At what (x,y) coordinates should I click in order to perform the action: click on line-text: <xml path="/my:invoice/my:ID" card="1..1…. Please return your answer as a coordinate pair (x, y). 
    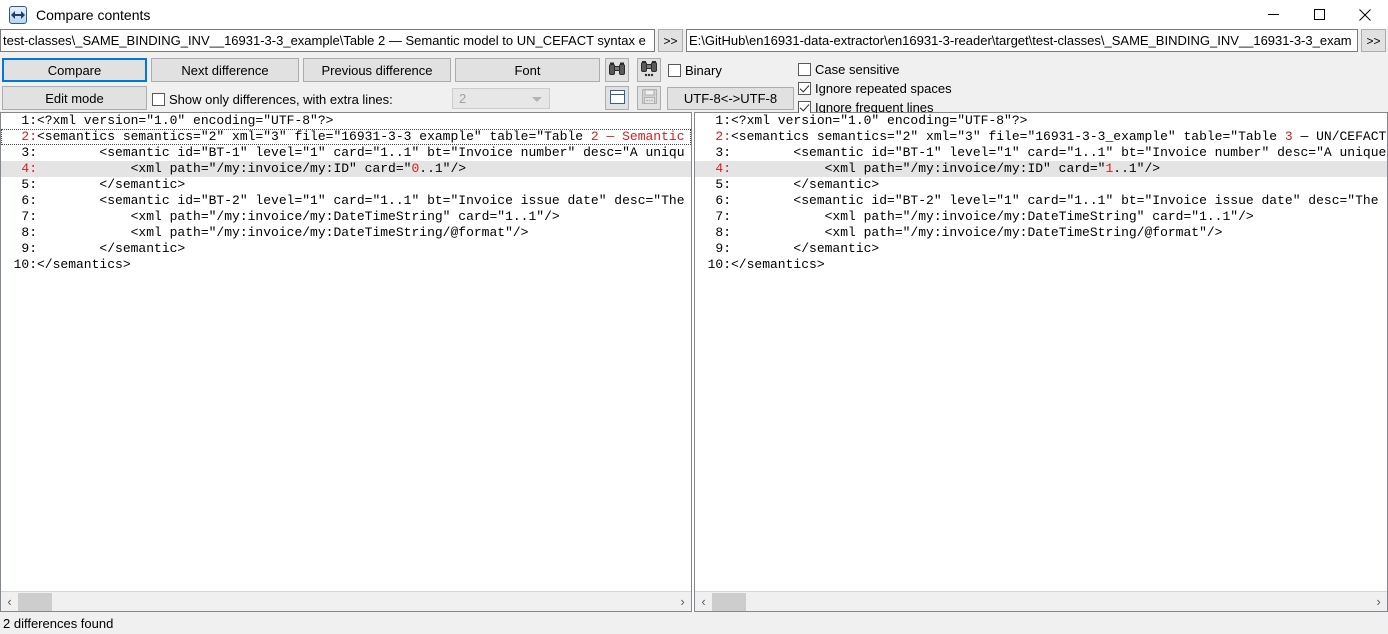
    Looking at the image, I should click on (1059, 169).